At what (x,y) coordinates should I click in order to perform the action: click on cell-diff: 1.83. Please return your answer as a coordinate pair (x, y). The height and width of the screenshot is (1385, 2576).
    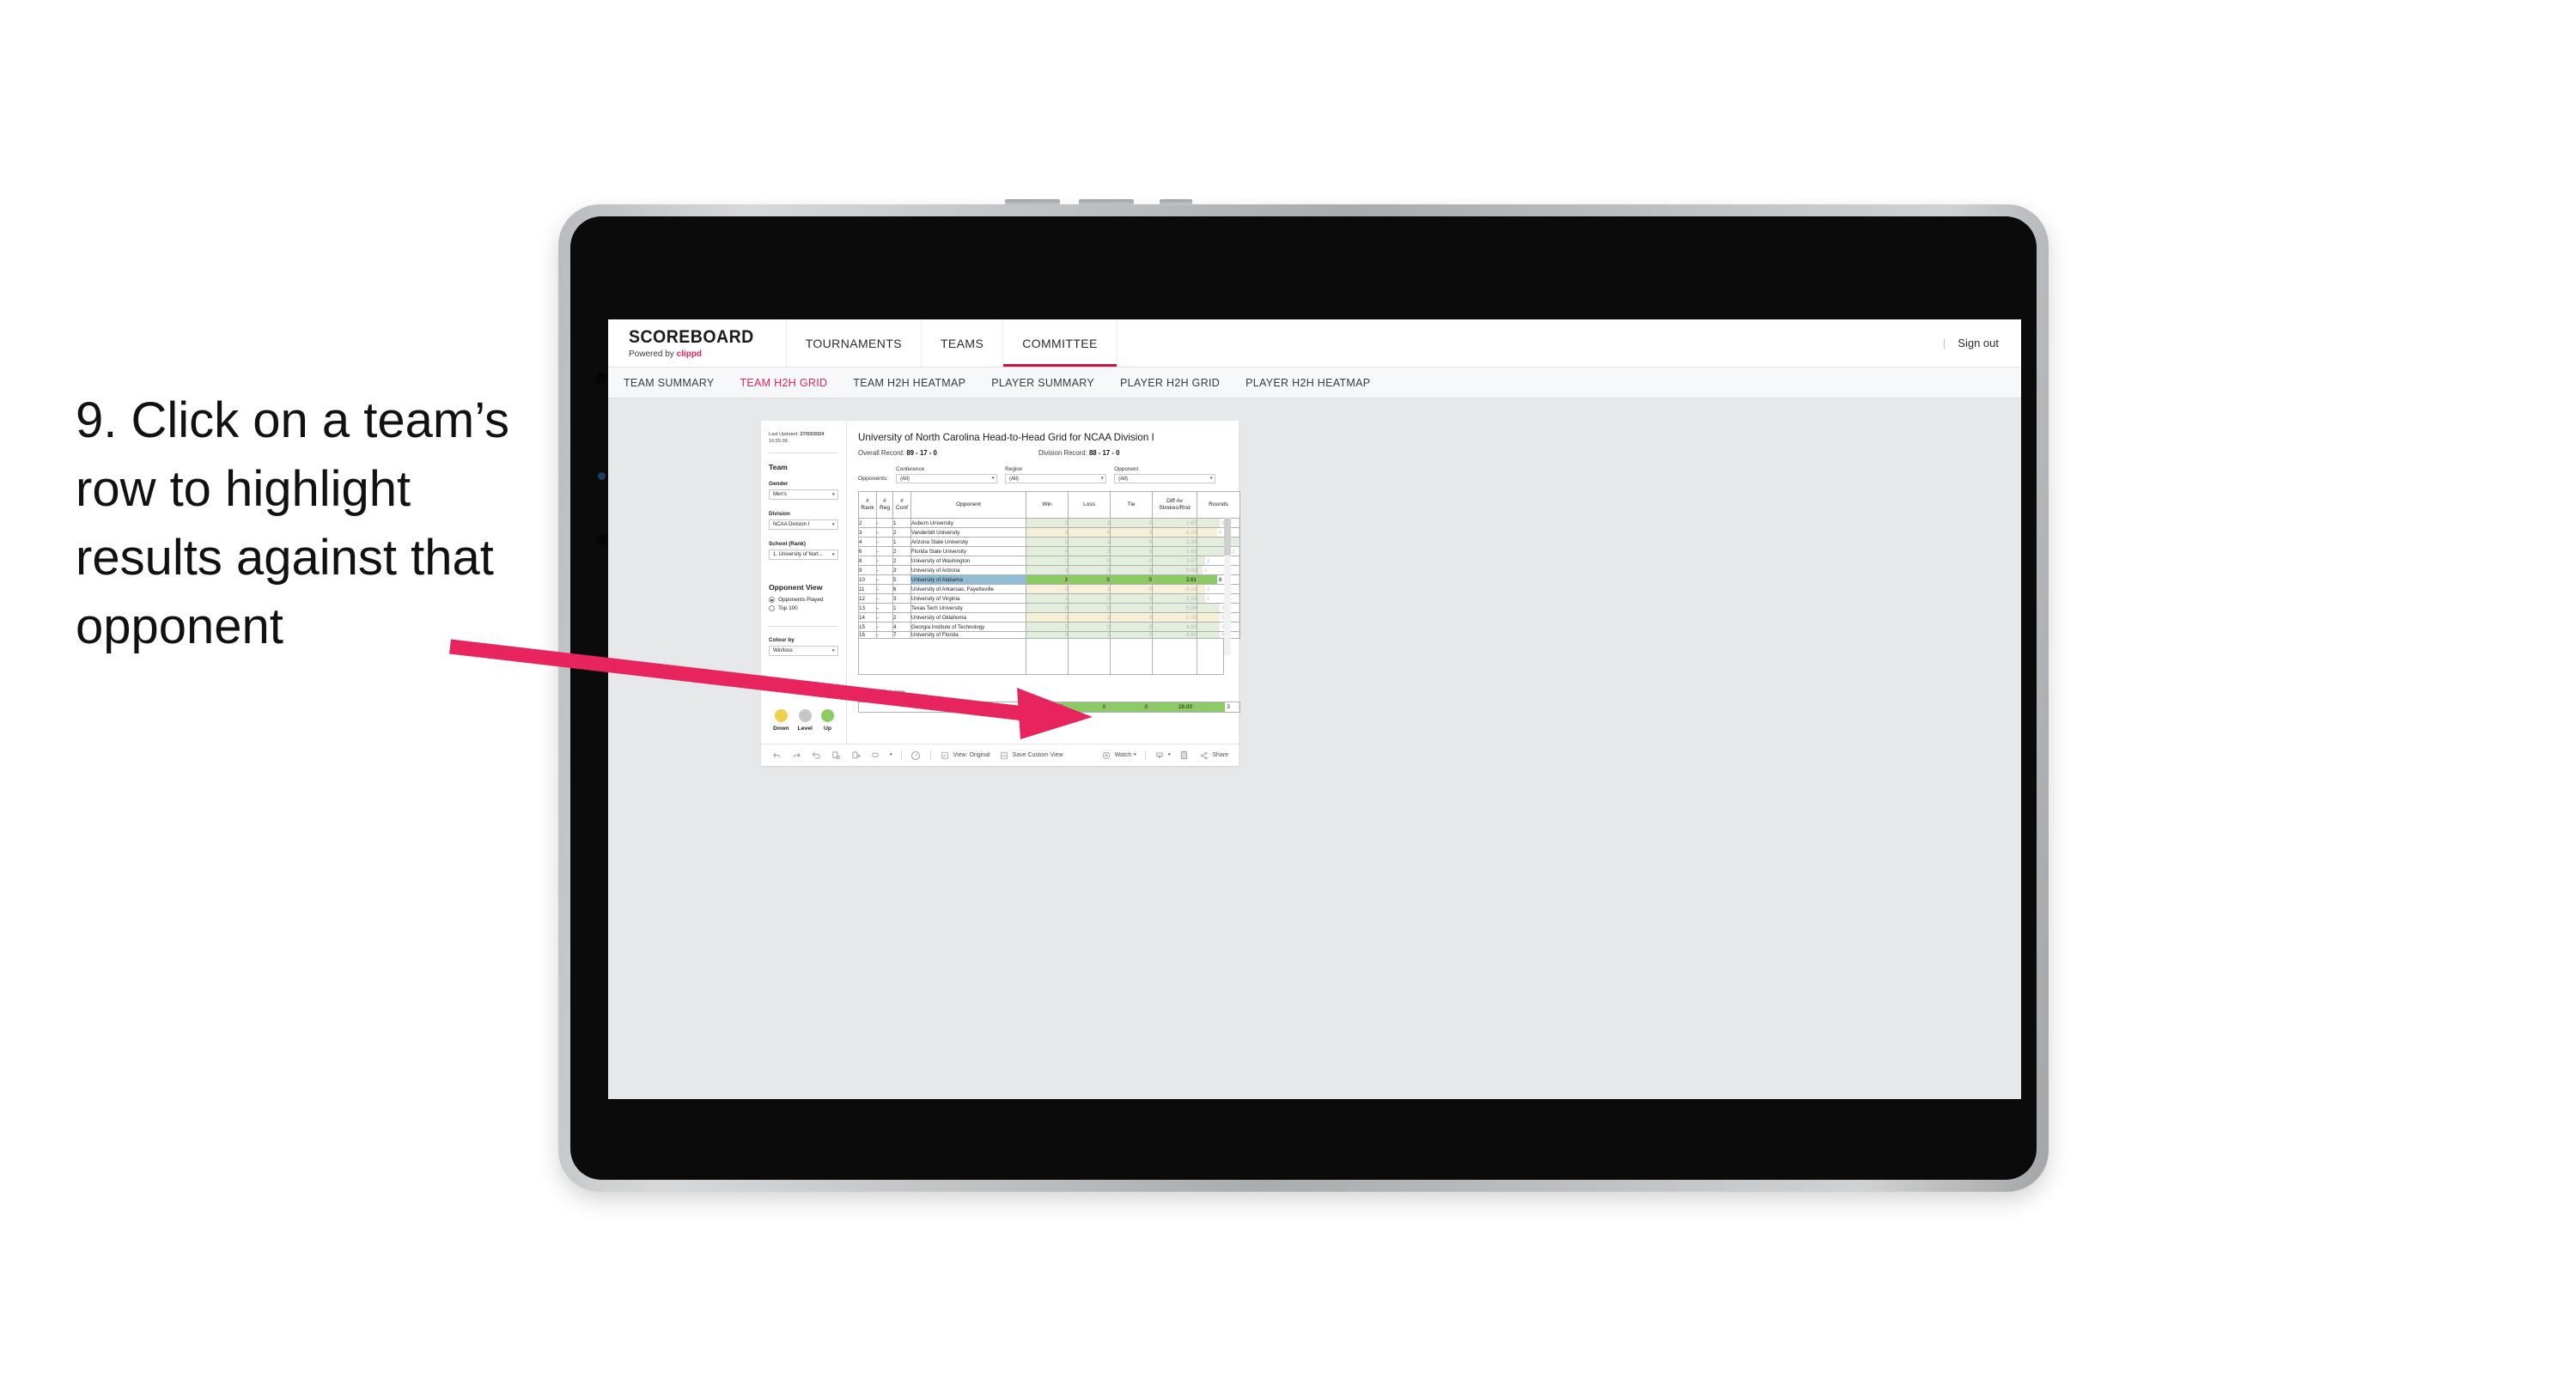
    Looking at the image, I should click on (1174, 551).